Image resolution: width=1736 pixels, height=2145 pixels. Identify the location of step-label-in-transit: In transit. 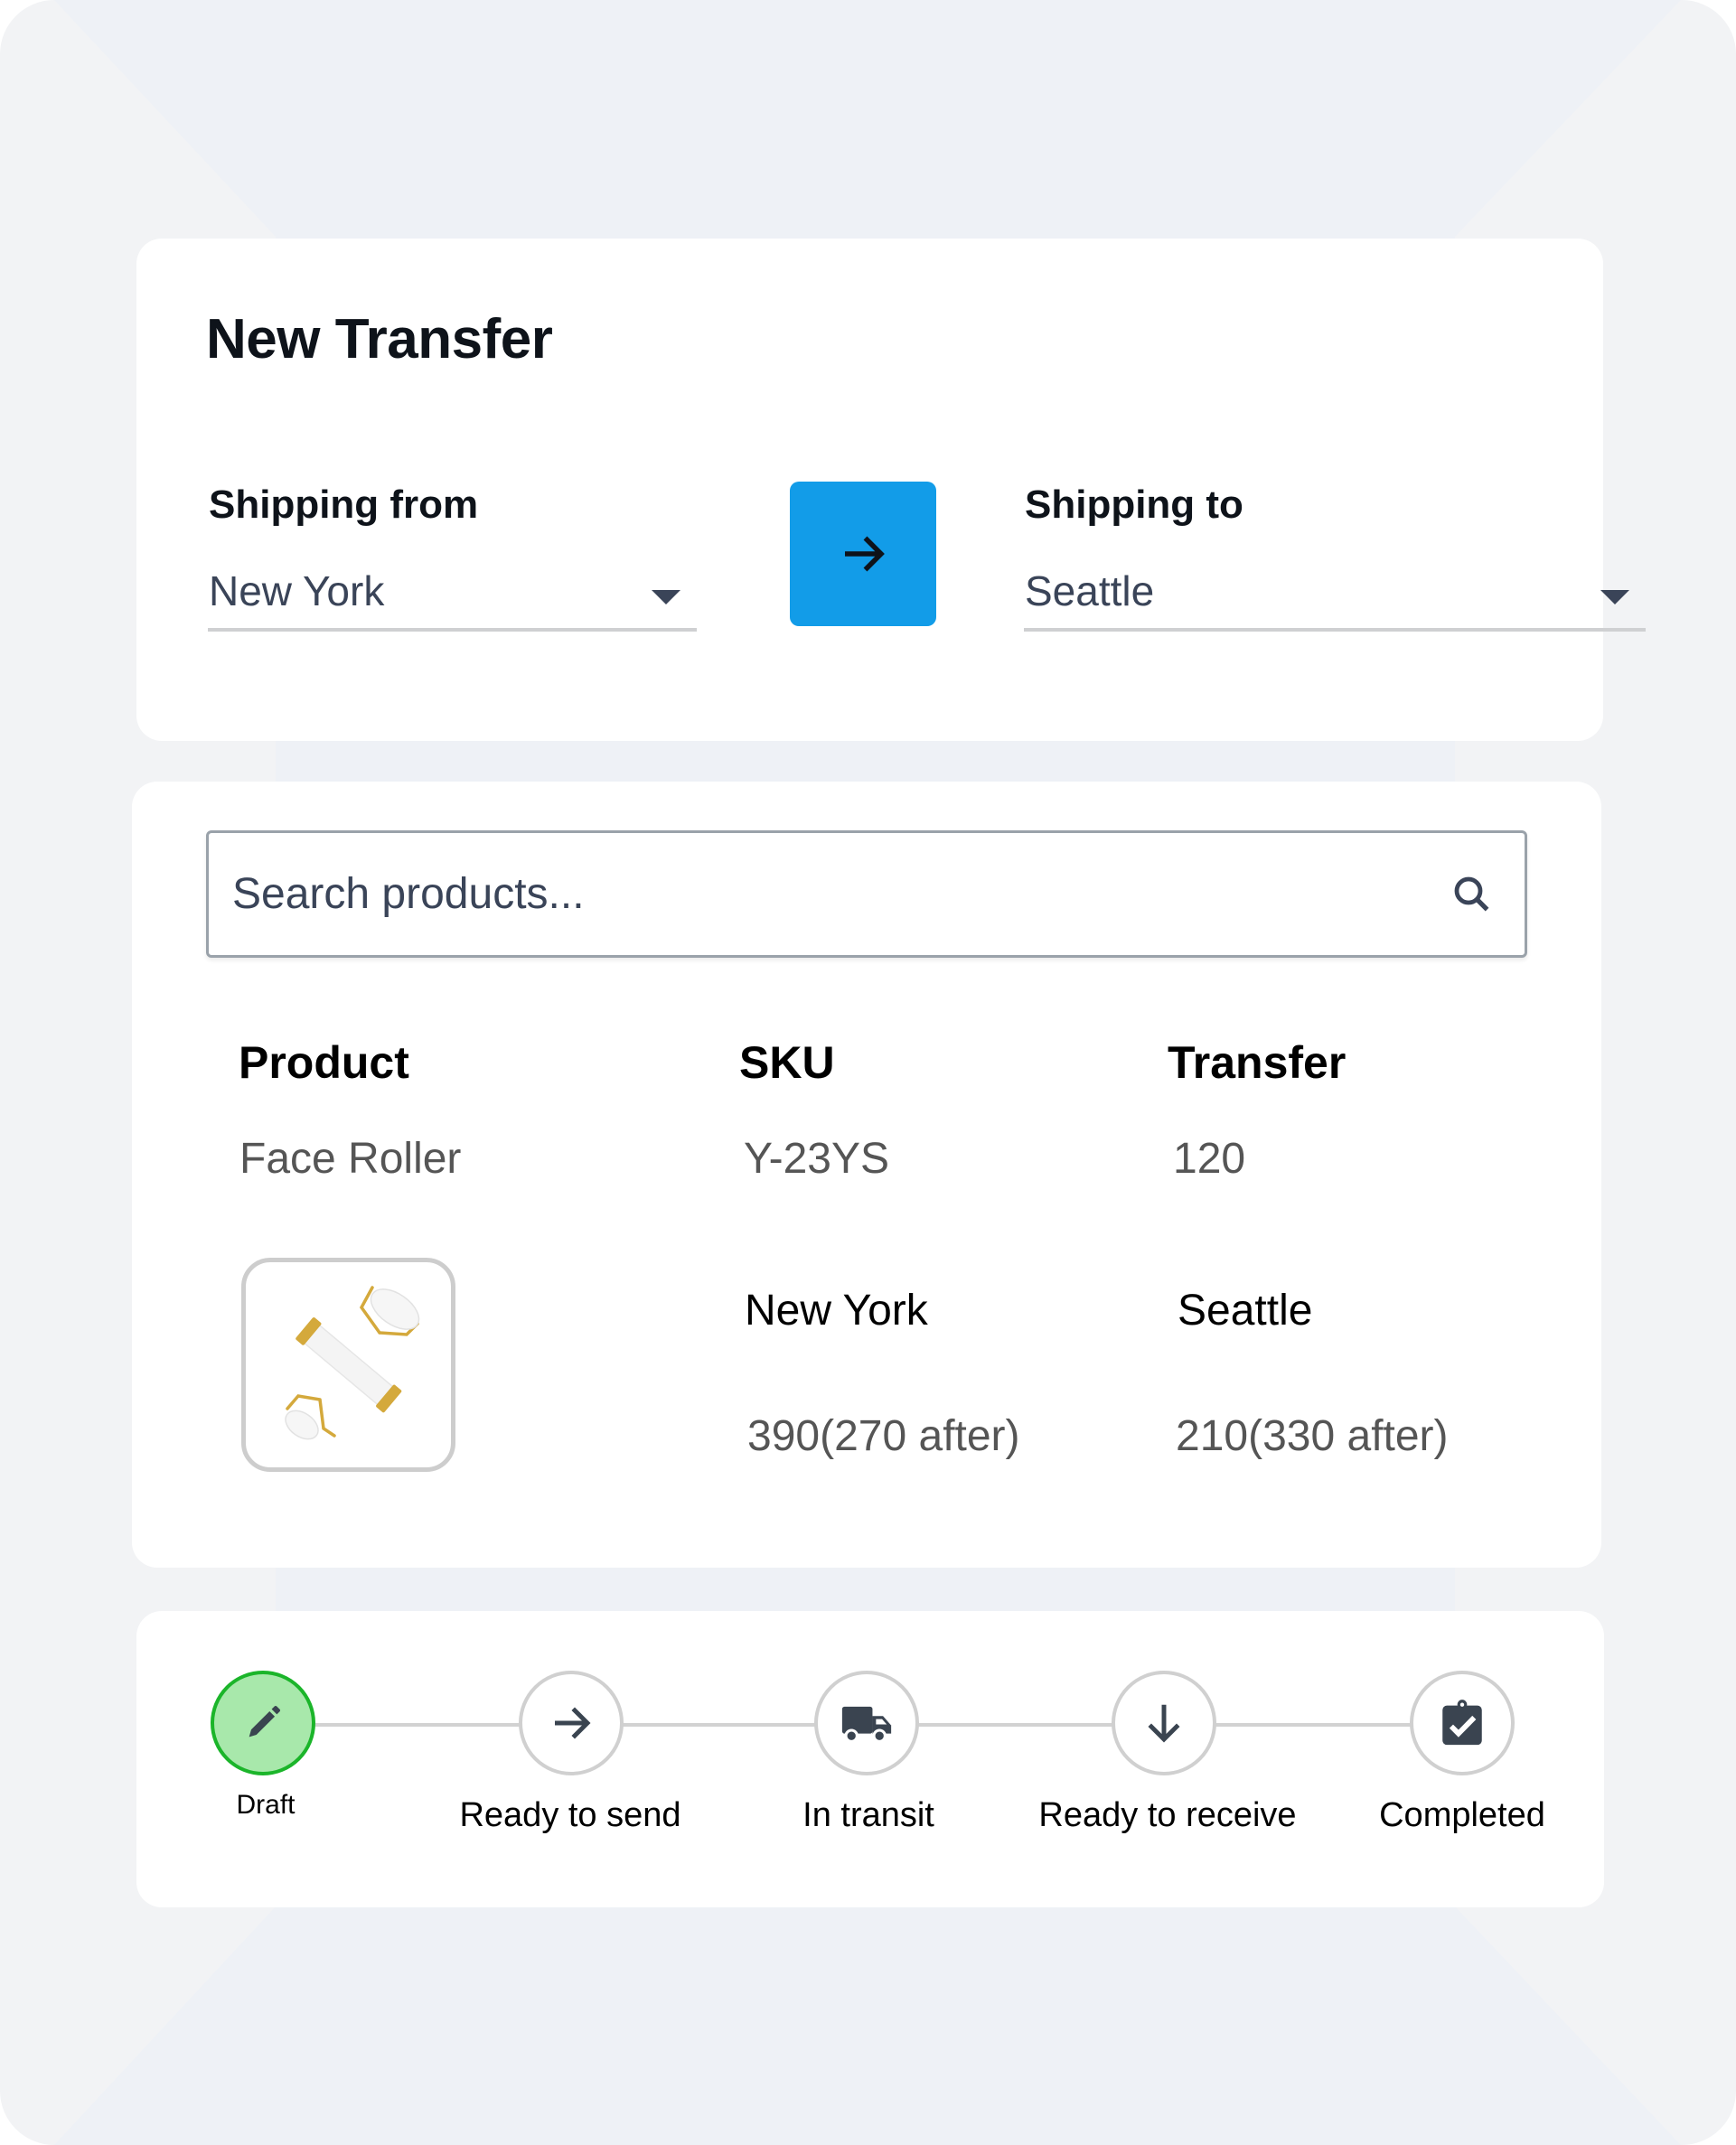
(868, 1815).